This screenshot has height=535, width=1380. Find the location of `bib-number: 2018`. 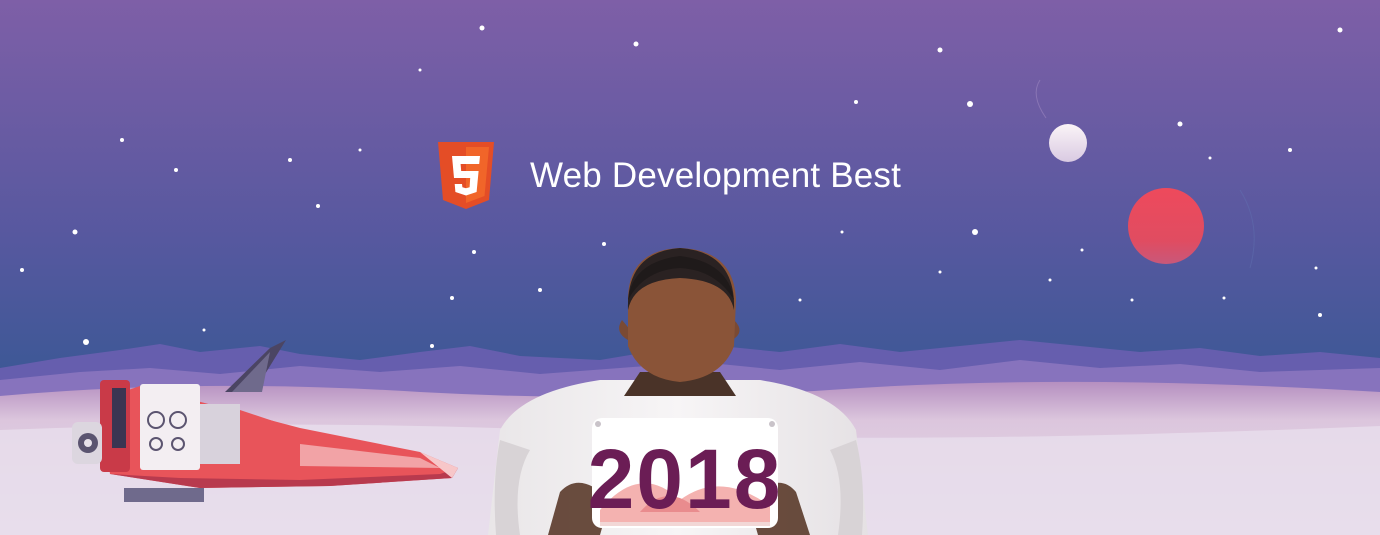

bib-number: 2018 is located at coordinates (685, 479).